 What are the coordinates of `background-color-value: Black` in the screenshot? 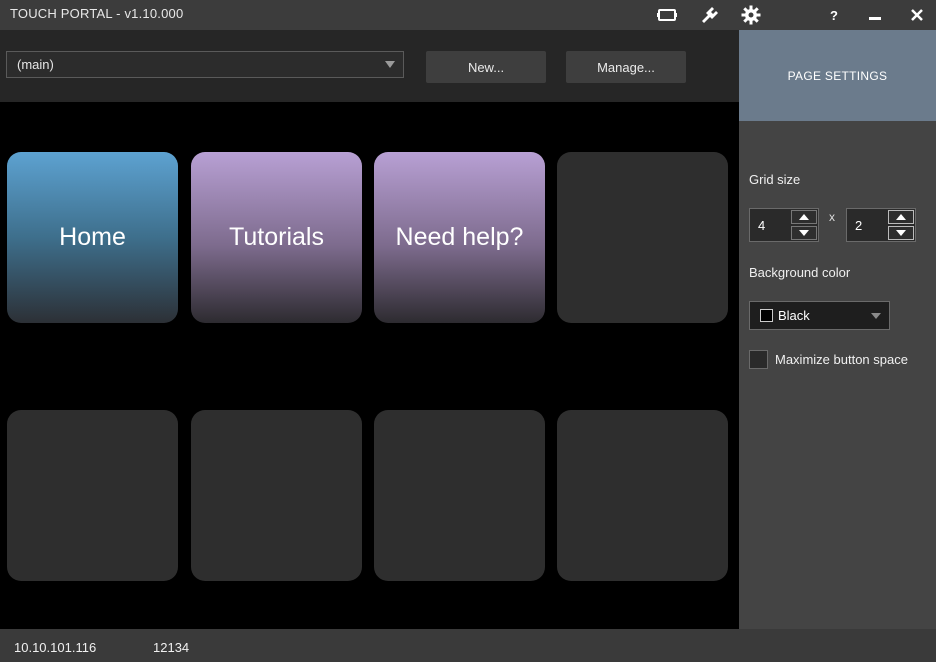 It's located at (794, 315).